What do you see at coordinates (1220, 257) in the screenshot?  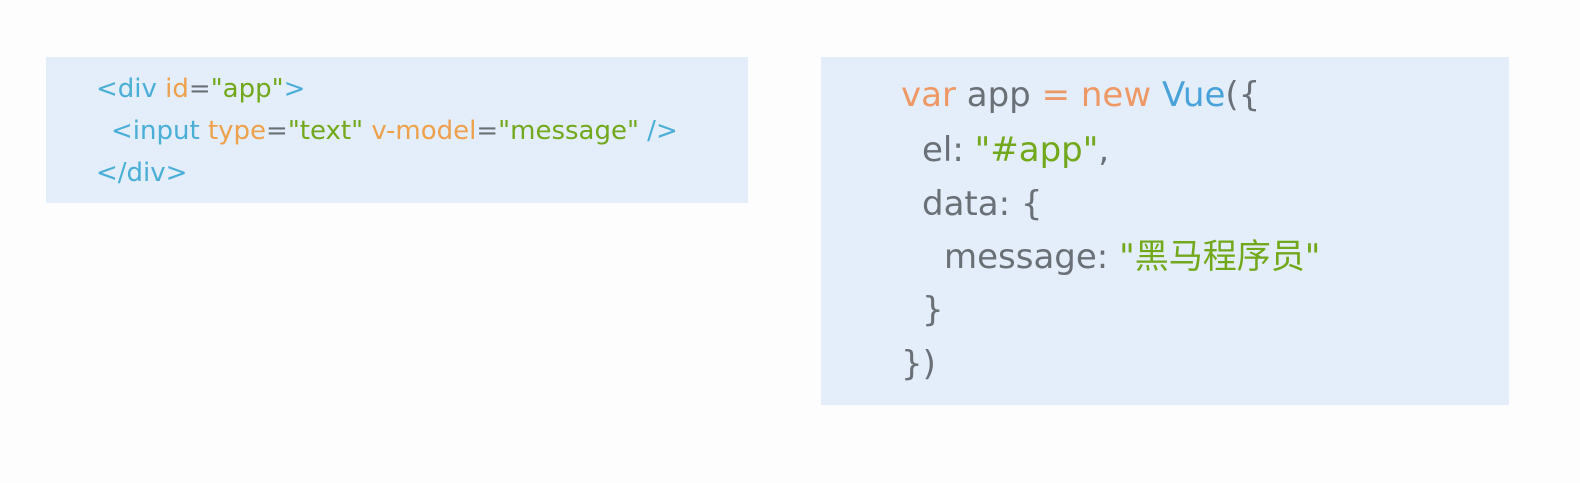 I see `string-value: "黑马程序员"` at bounding box center [1220, 257].